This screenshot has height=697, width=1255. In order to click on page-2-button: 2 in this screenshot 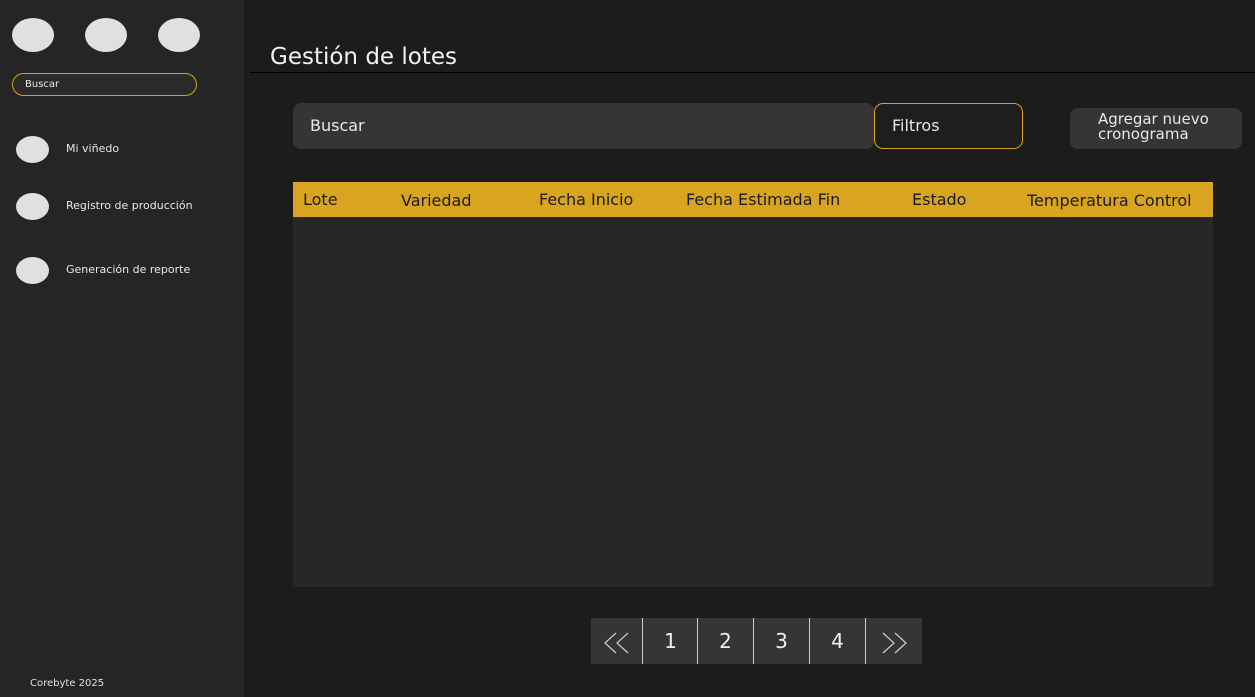, I will do `click(725, 641)`.